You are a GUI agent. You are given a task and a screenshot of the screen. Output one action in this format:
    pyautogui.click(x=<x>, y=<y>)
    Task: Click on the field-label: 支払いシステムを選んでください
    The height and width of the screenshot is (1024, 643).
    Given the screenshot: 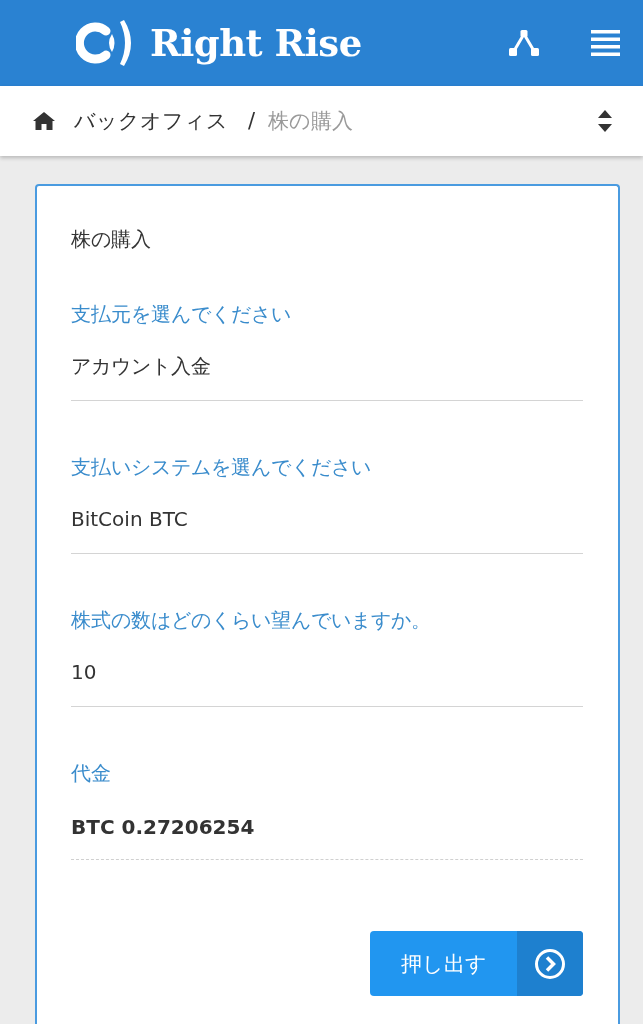 What is the action you would take?
    pyautogui.click(x=221, y=467)
    